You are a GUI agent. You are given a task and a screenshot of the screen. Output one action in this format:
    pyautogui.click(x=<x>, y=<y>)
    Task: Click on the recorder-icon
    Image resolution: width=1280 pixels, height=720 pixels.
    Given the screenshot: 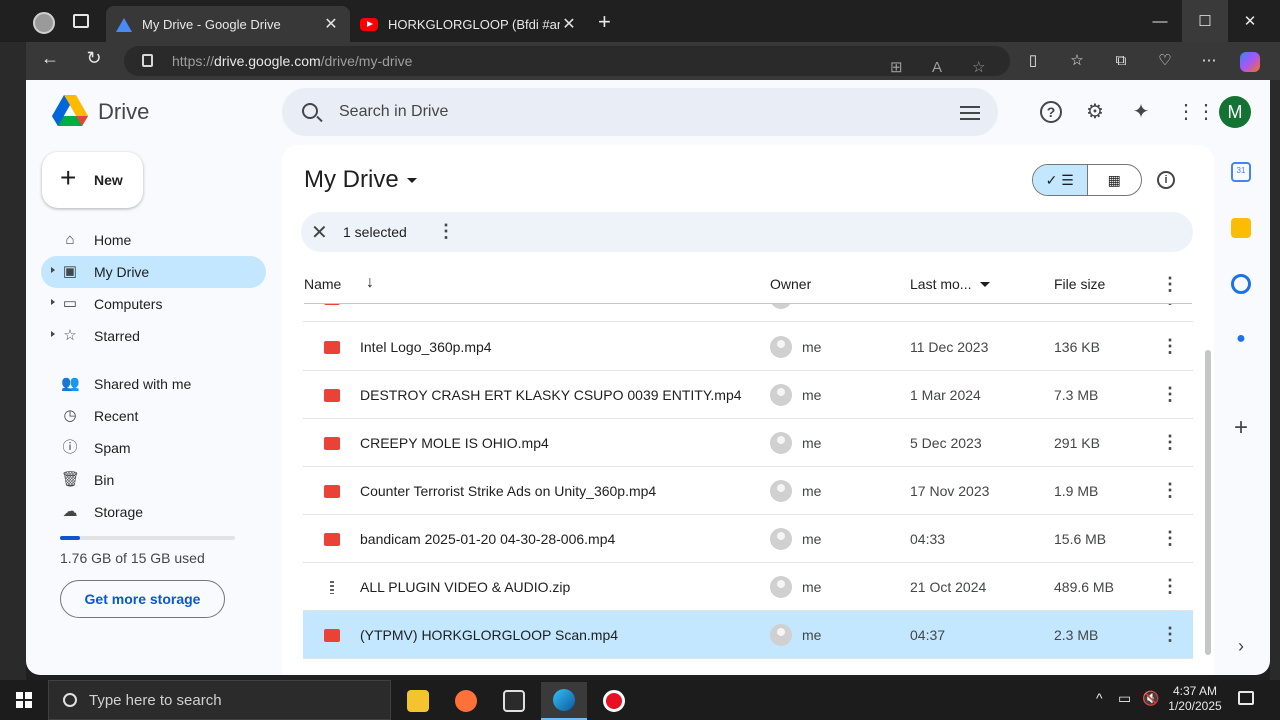 What is the action you would take?
    pyautogui.click(x=614, y=701)
    